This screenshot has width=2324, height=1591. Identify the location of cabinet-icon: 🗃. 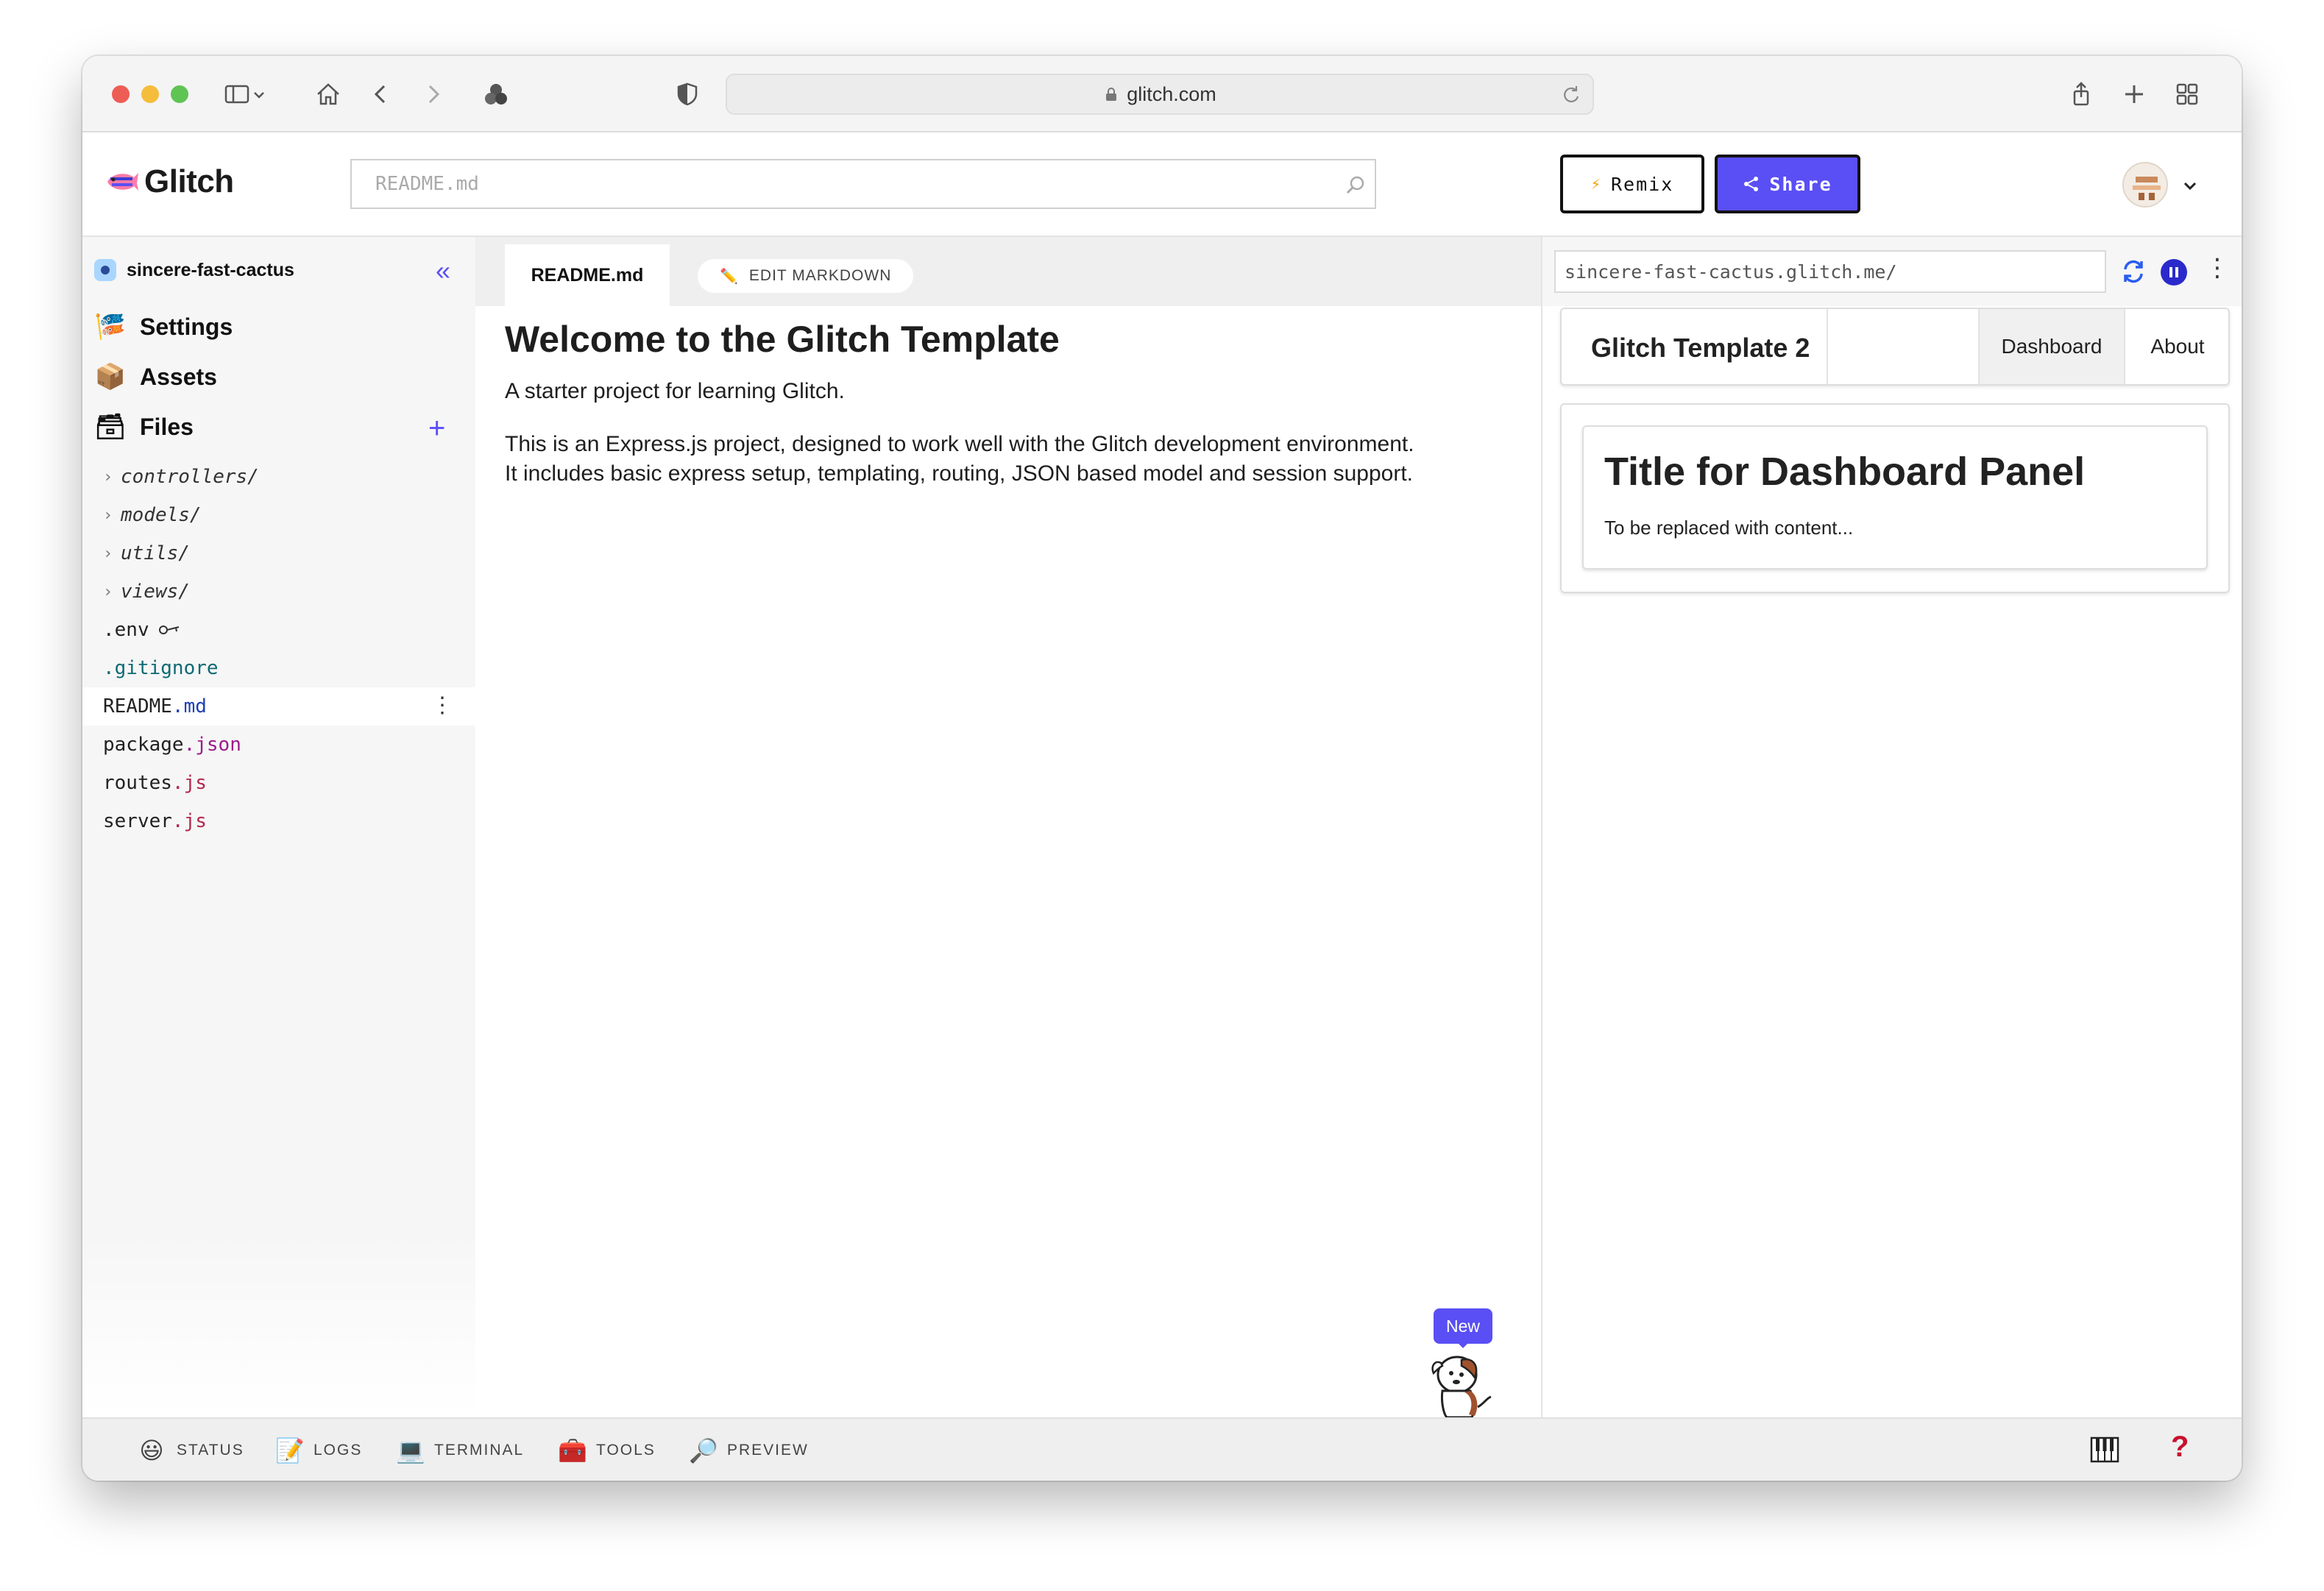
(111, 427).